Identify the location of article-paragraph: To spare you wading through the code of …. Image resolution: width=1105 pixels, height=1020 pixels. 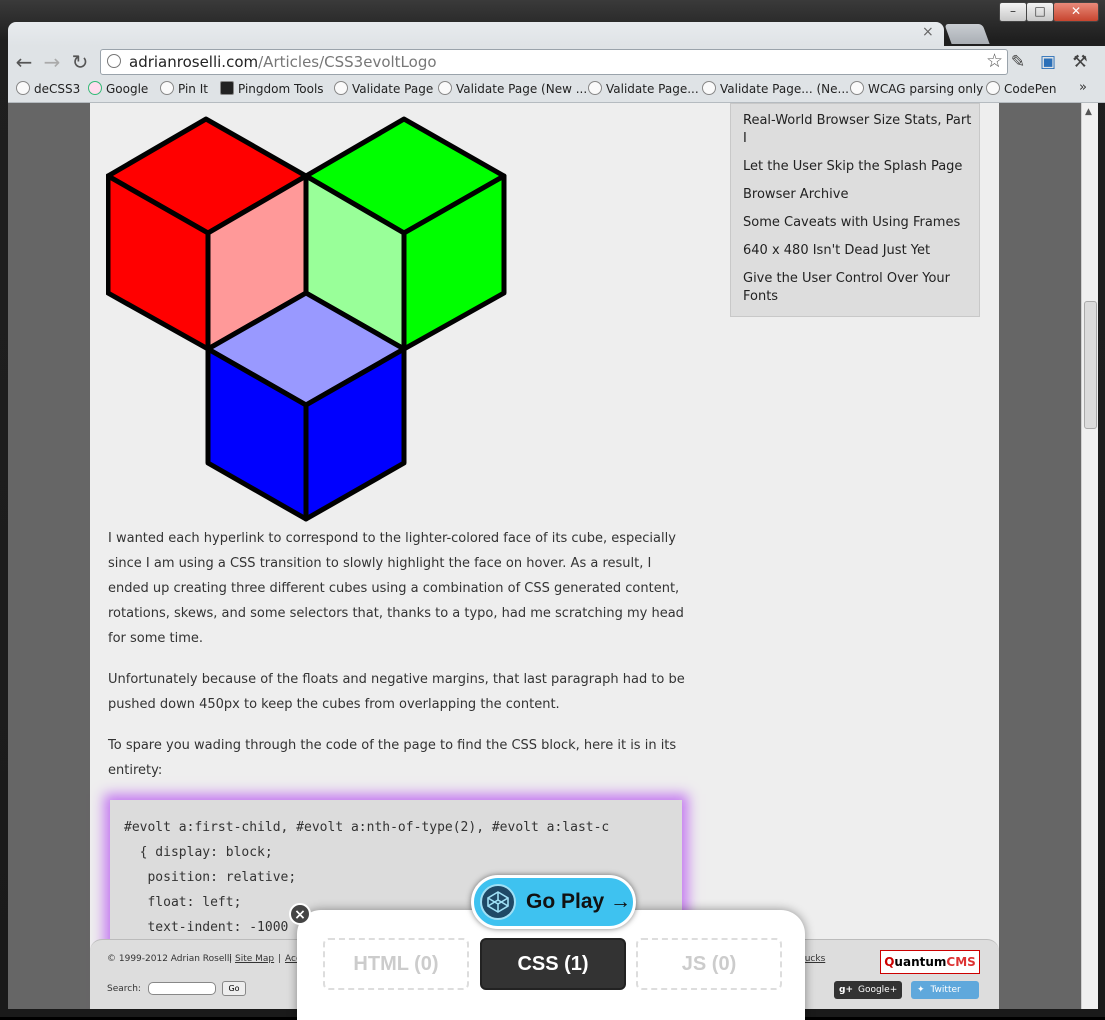
(392, 758).